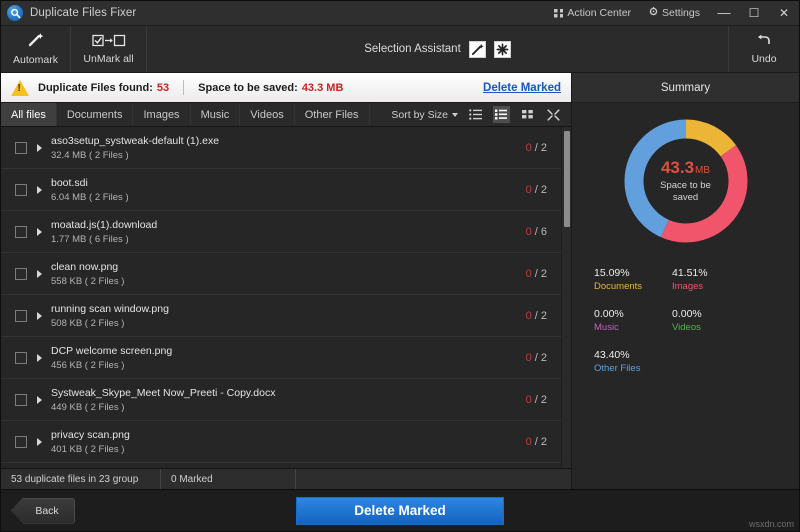  What do you see at coordinates (724, 13) in the screenshot?
I see `minimize-button: —` at bounding box center [724, 13].